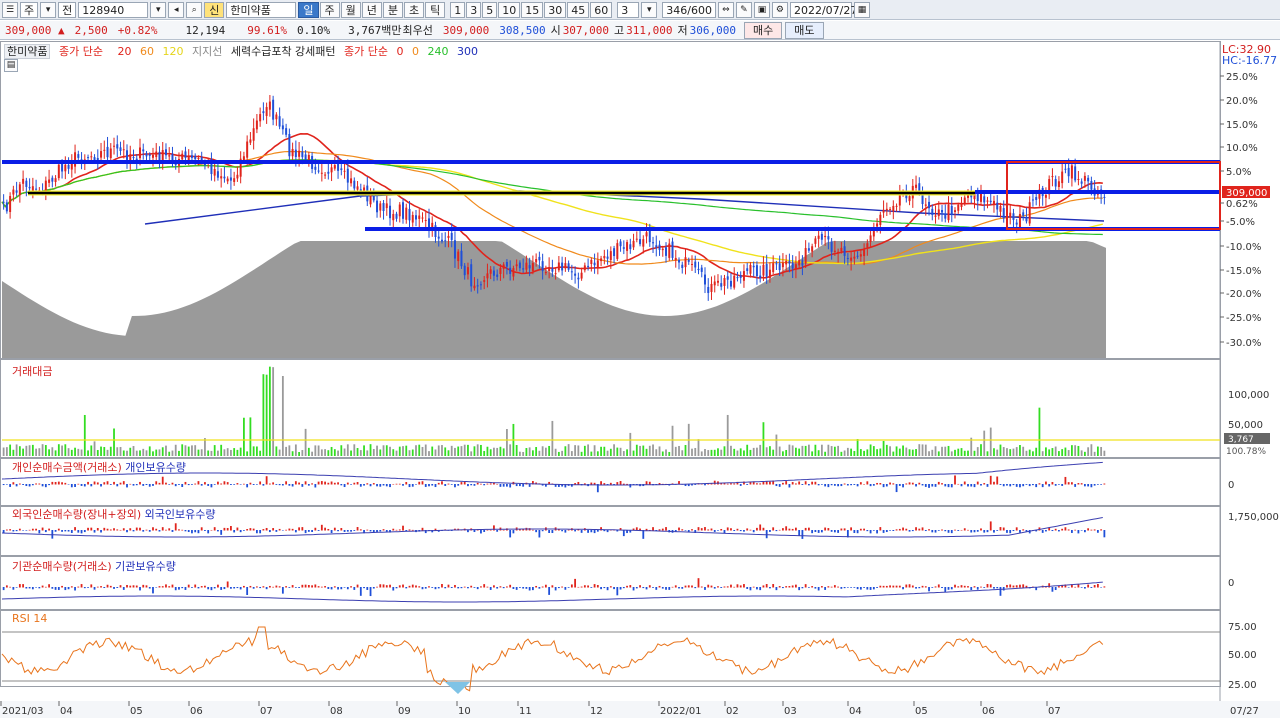  I want to click on legend-pattern: 세력수급포착 강세패턴, so click(283, 51).